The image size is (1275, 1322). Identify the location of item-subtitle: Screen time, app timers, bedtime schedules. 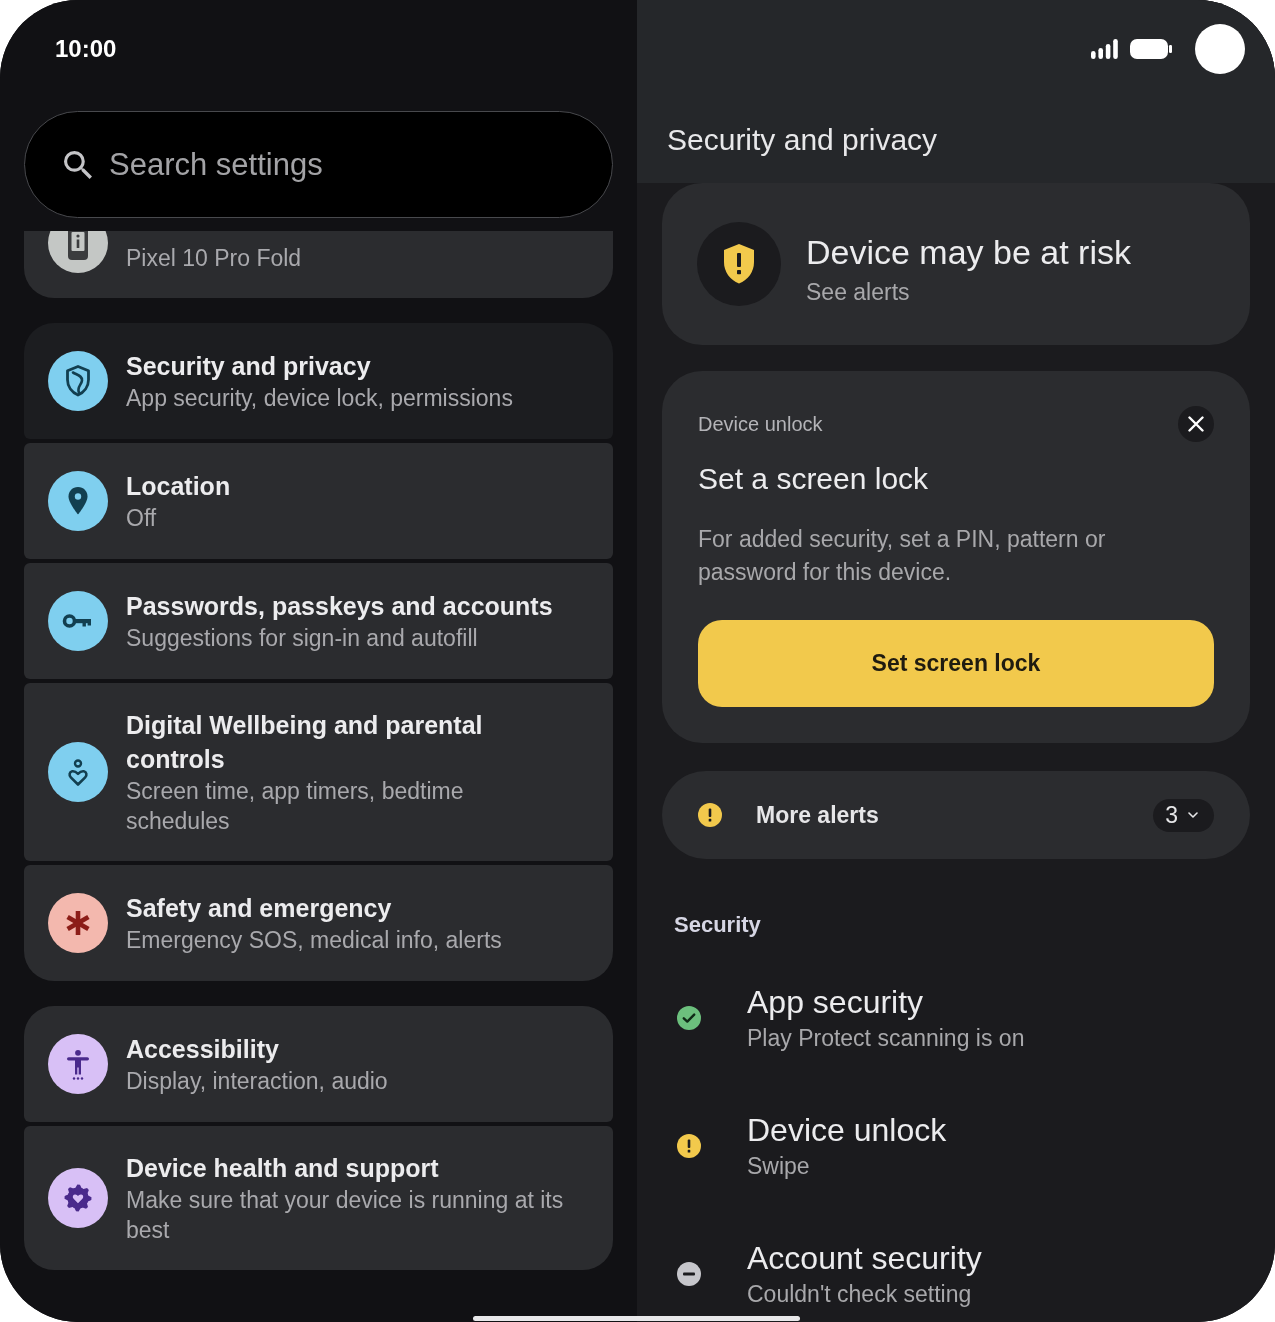
(295, 806).